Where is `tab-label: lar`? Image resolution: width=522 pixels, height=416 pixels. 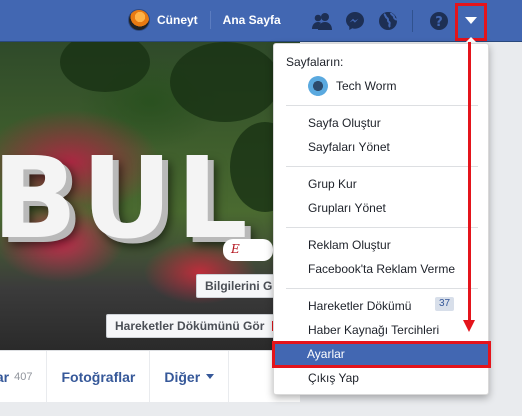
tab-label: lar is located at coordinates (5, 376).